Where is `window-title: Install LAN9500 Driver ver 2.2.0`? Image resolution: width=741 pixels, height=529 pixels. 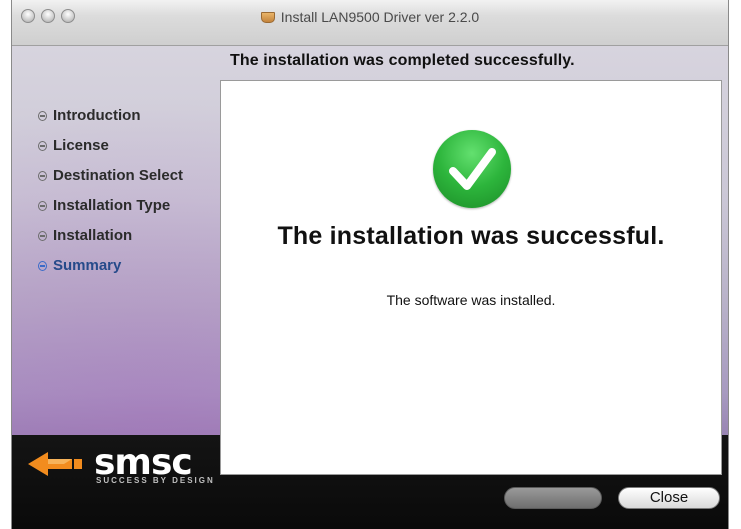 window-title: Install LAN9500 Driver ver 2.2.0 is located at coordinates (370, 17).